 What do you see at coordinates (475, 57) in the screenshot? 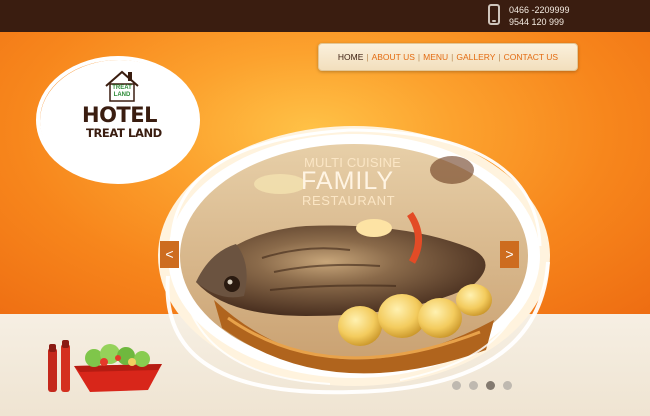
I see `nav-gallery: GALLERY` at bounding box center [475, 57].